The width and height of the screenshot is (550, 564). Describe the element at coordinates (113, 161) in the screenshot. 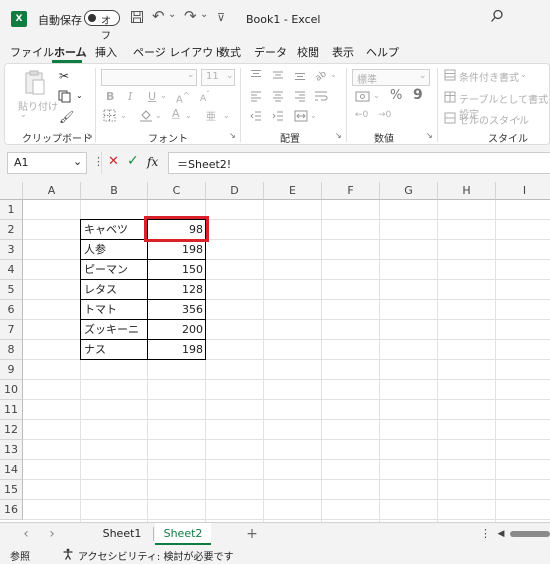

I see `cancel-button: ✕` at that location.